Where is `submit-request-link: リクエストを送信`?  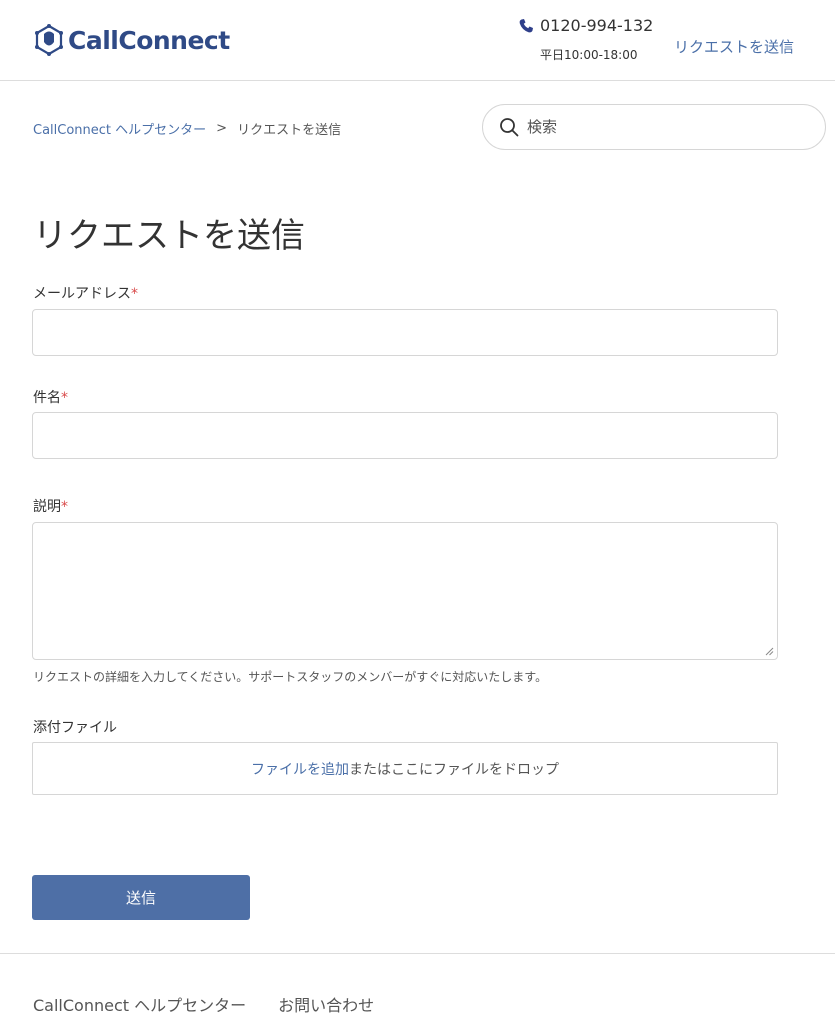
submit-request-link: リクエストを送信 is located at coordinates (734, 46).